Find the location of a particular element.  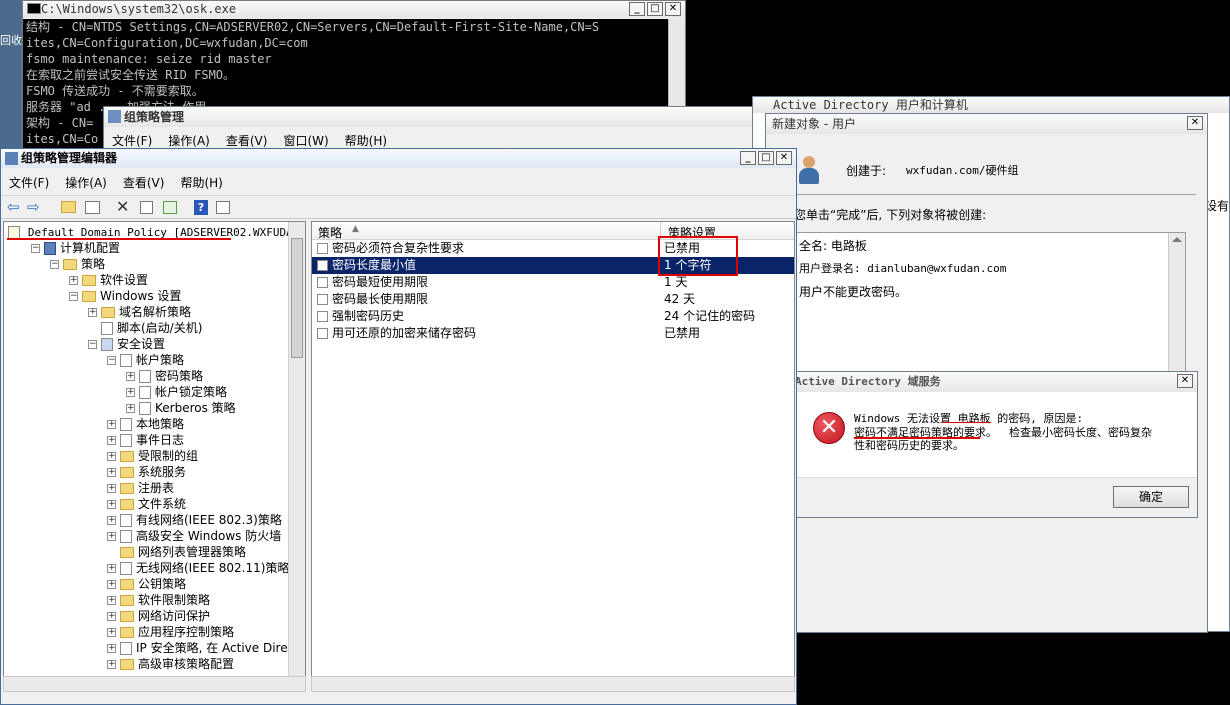

properties-icon is located at coordinates (146, 207).